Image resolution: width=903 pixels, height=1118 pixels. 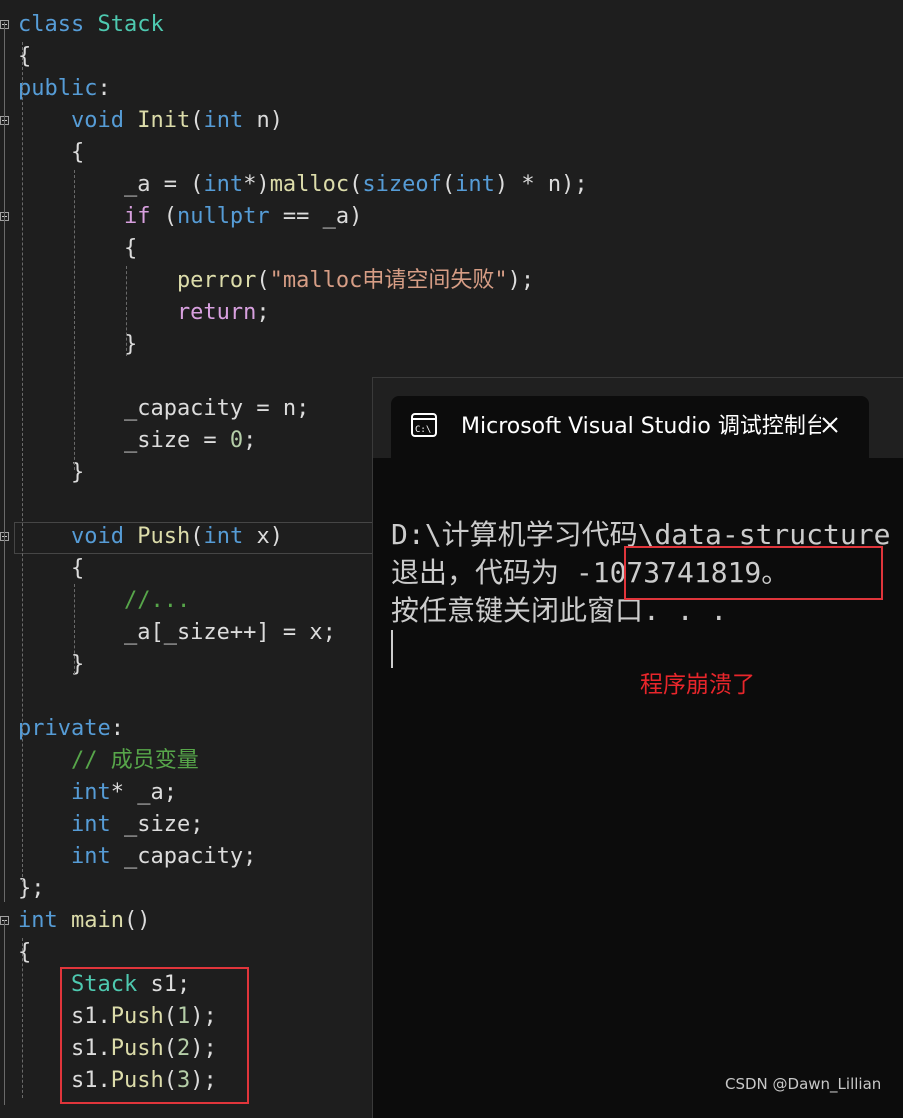 I want to click on code-text: return;, so click(x=144, y=313).